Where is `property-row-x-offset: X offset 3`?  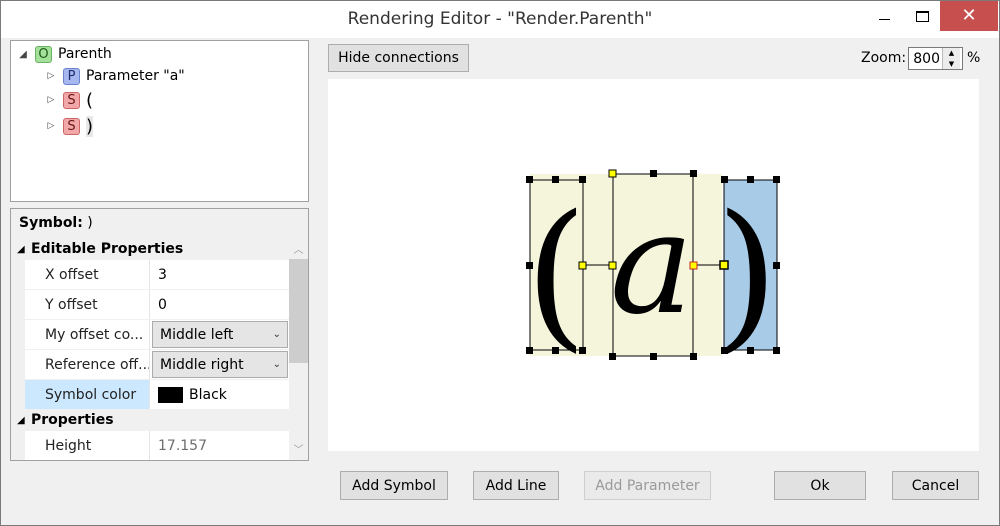 property-row-x-offset: X offset 3 is located at coordinates (157, 275).